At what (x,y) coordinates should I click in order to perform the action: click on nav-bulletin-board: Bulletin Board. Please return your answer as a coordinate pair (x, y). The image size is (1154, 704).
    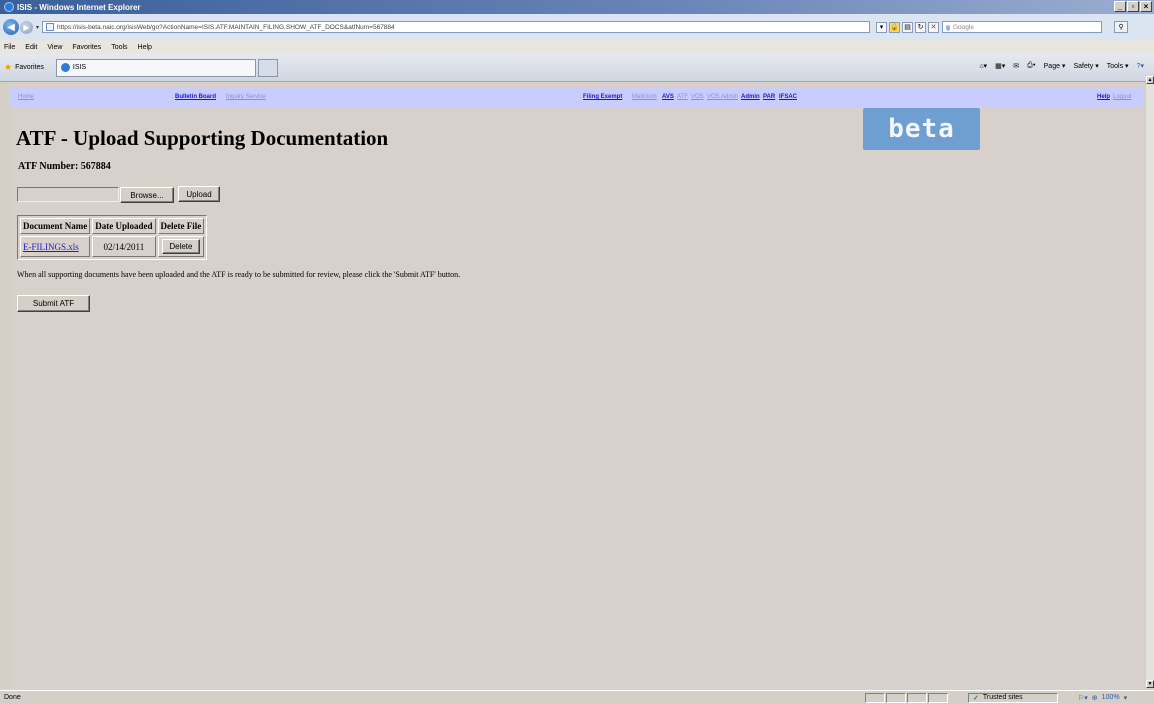
    Looking at the image, I should click on (195, 97).